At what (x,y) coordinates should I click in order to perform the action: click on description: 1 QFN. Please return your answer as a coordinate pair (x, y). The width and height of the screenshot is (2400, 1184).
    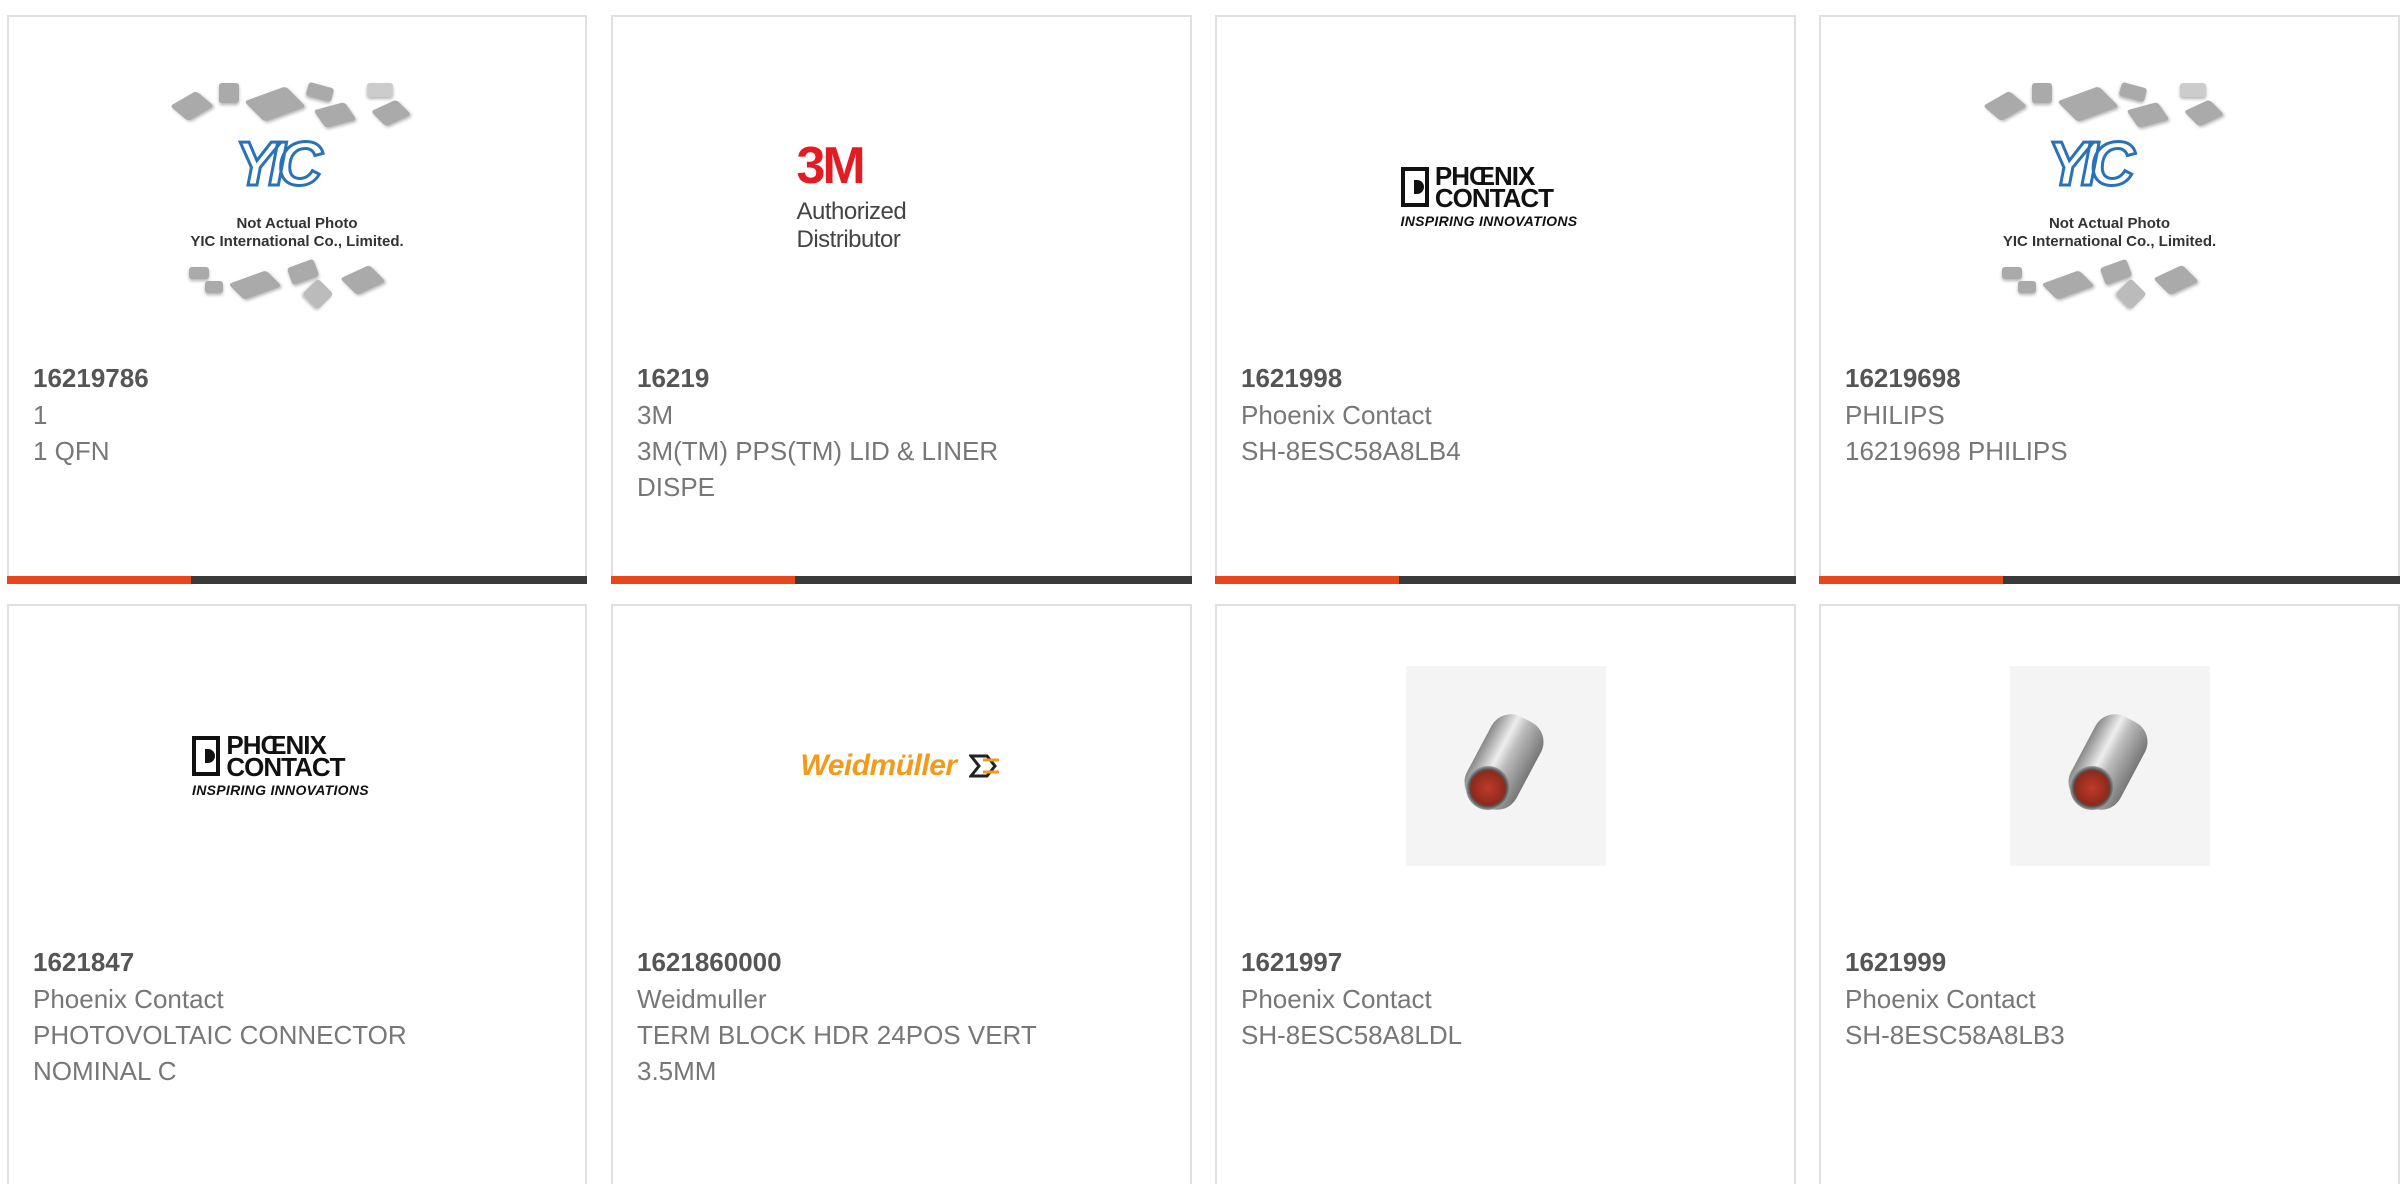
    Looking at the image, I should click on (71, 451).